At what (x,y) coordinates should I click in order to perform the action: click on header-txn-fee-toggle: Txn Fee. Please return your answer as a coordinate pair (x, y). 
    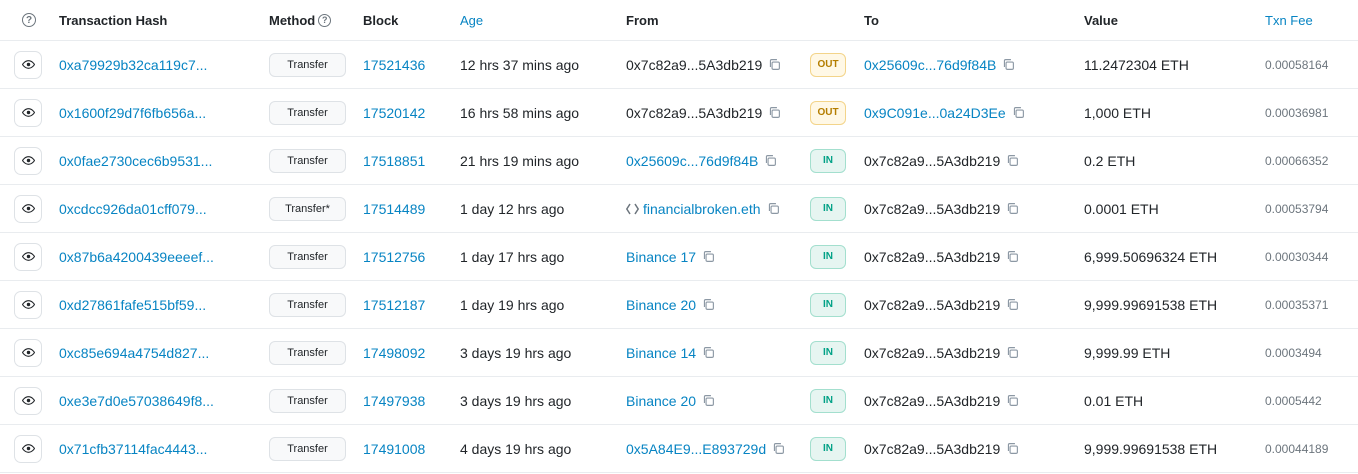
    Looking at the image, I should click on (1289, 20).